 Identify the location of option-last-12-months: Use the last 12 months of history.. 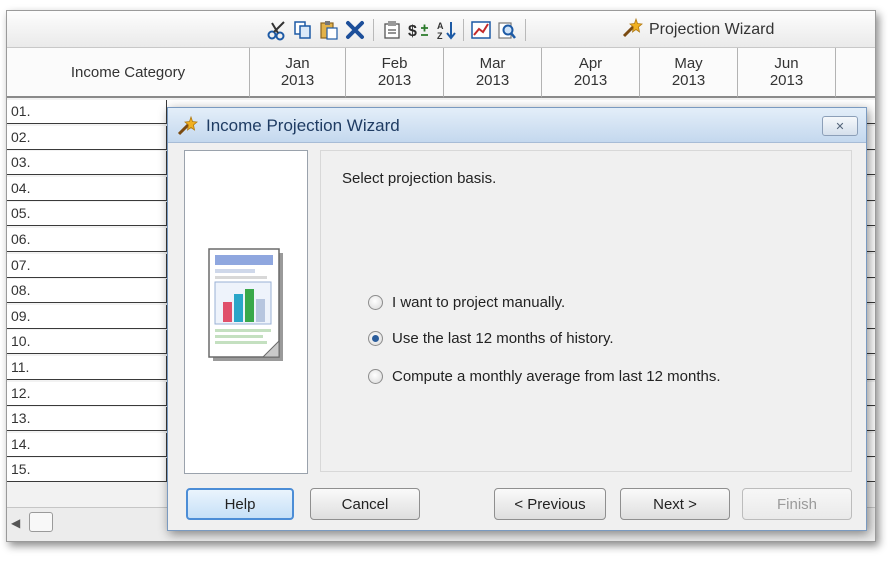
(491, 338).